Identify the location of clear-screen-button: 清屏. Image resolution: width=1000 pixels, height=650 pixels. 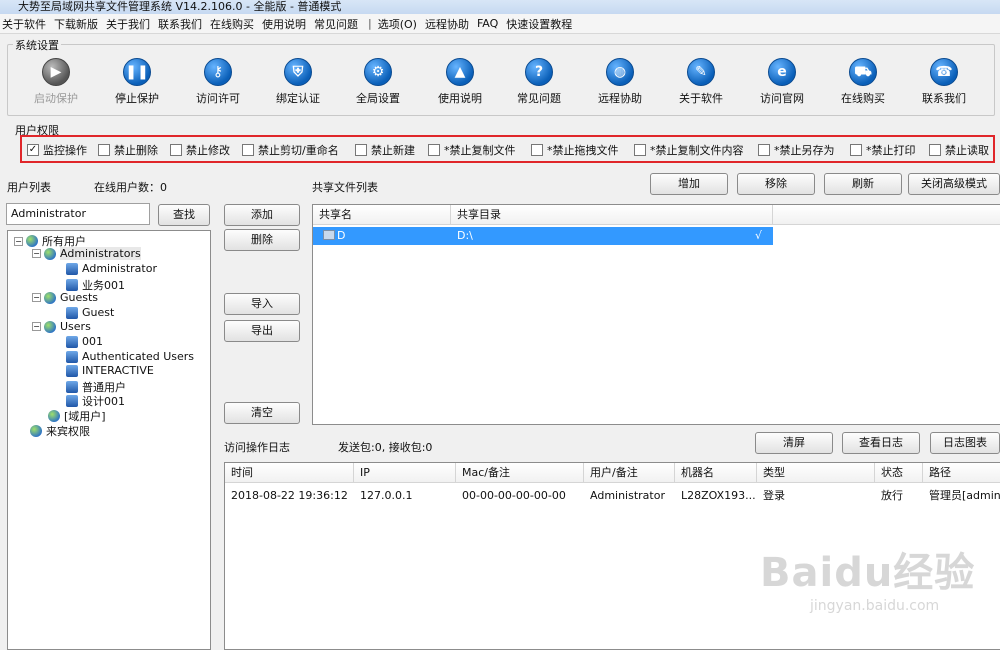
(794, 443).